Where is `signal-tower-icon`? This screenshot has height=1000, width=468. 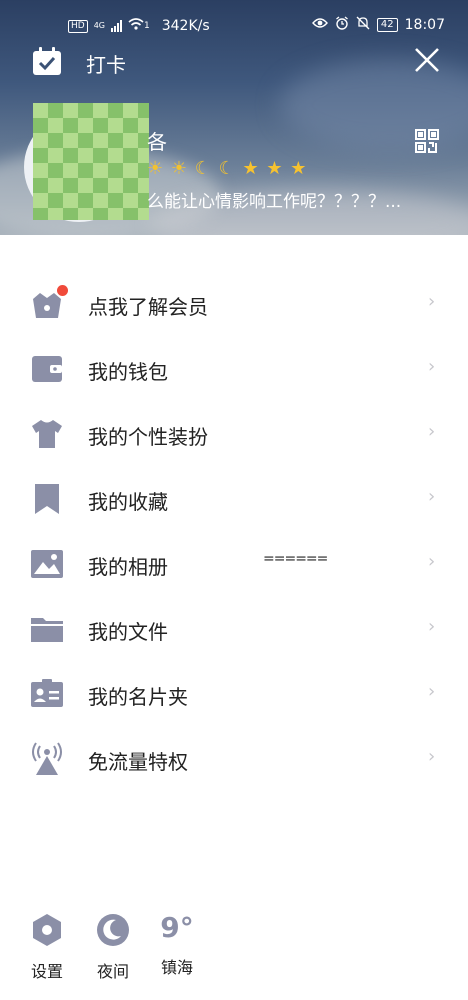 signal-tower-icon is located at coordinates (47, 759).